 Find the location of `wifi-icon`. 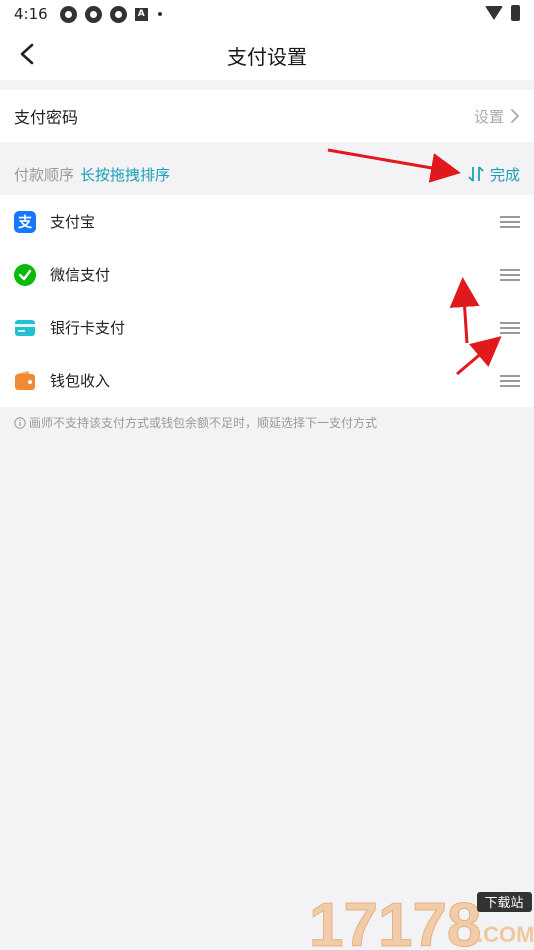

wifi-icon is located at coordinates (494, 13).